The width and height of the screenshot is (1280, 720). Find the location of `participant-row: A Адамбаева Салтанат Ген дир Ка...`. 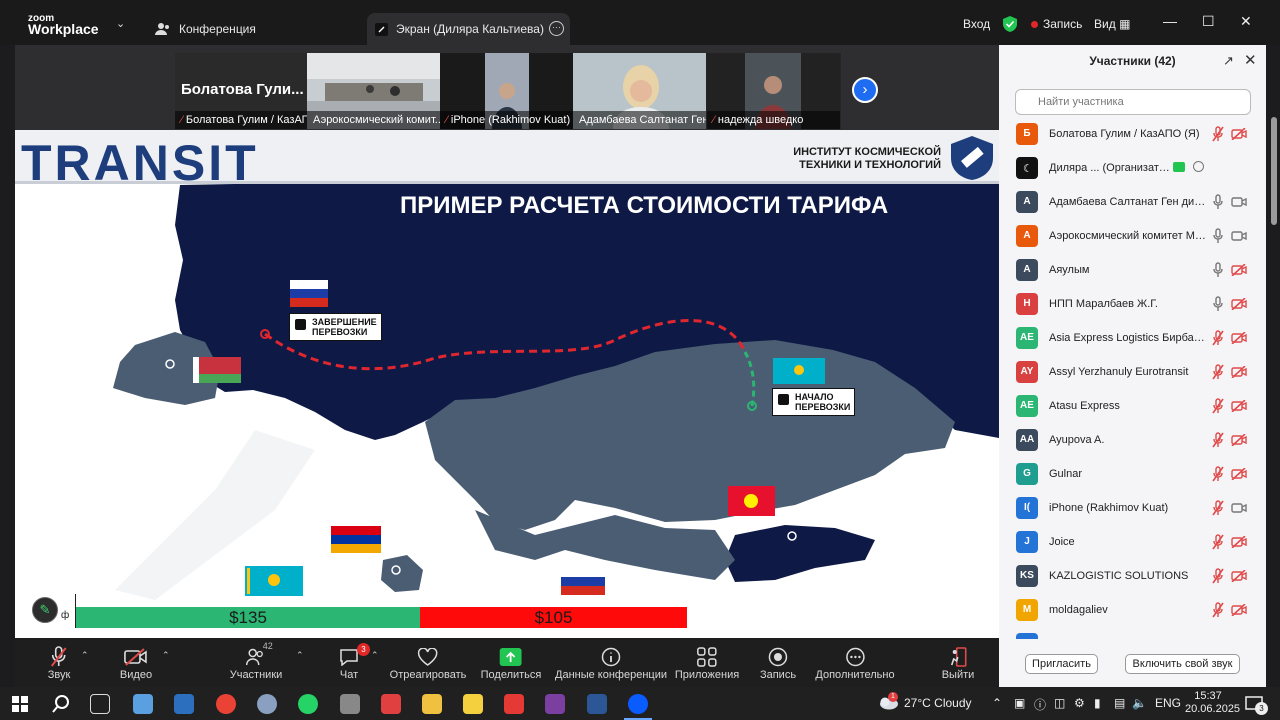

participant-row: A Адамбаева Салтанат Ген дир Ка... is located at coordinates (1128, 202).